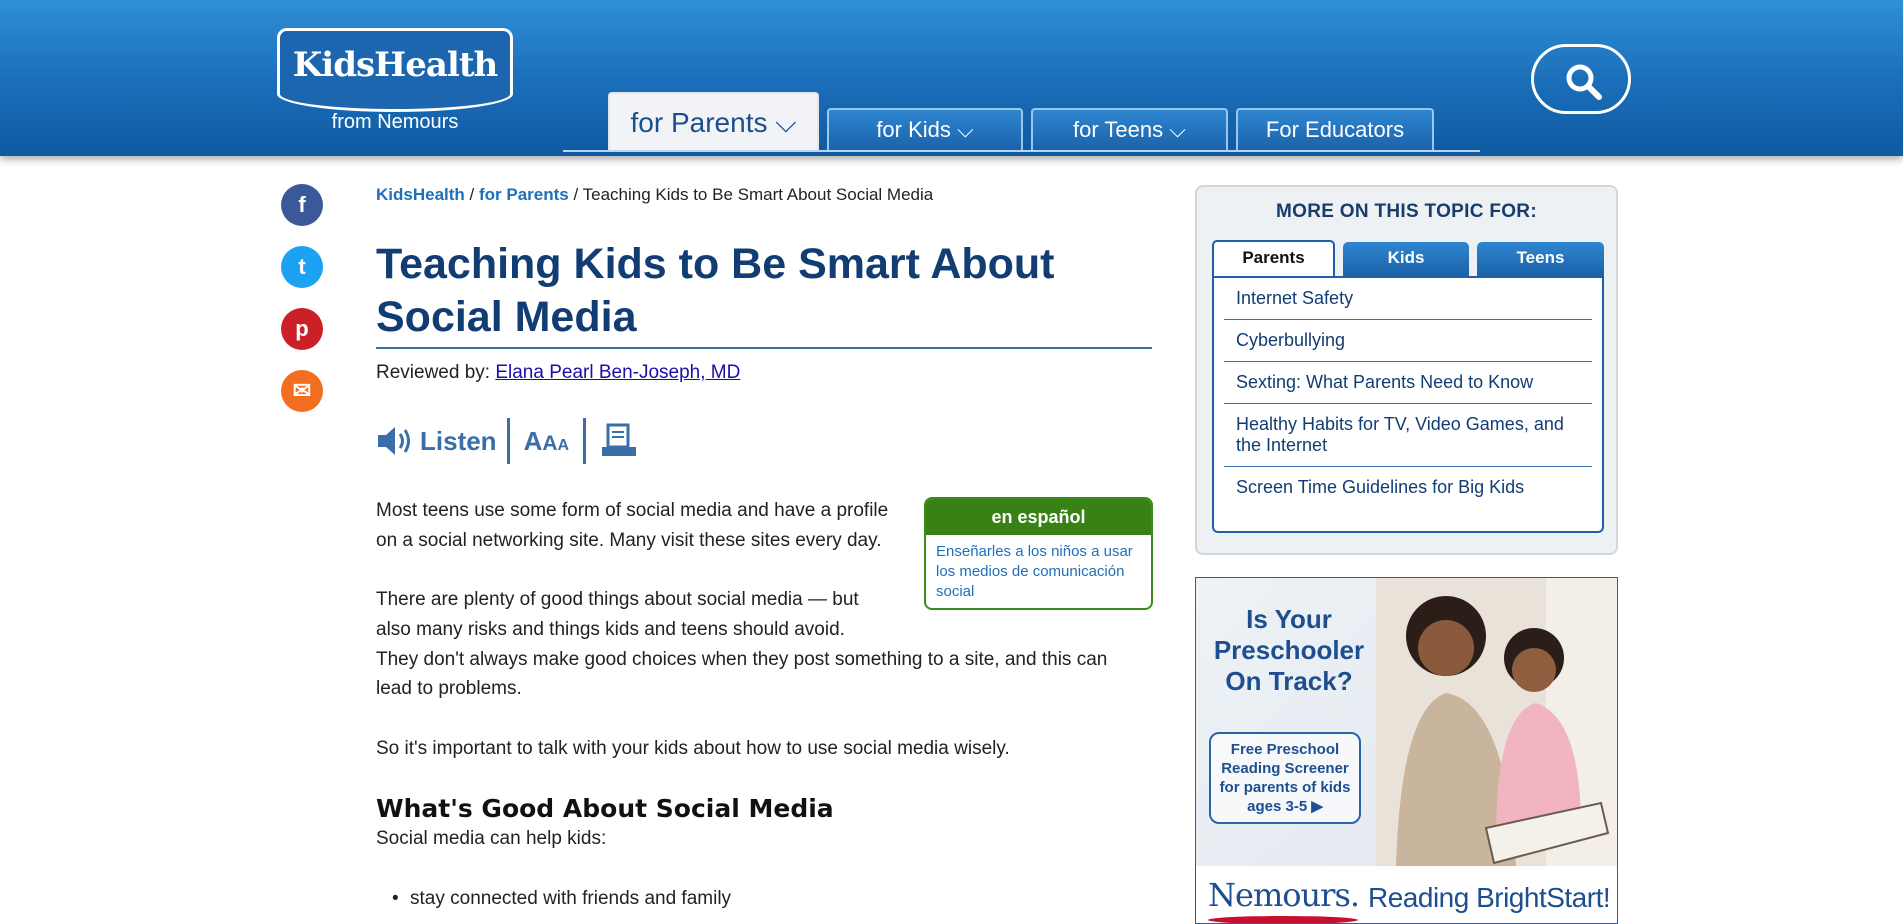 The image size is (1903, 924). I want to click on kidshealth-logo: KidsHealth, so click(395, 70).